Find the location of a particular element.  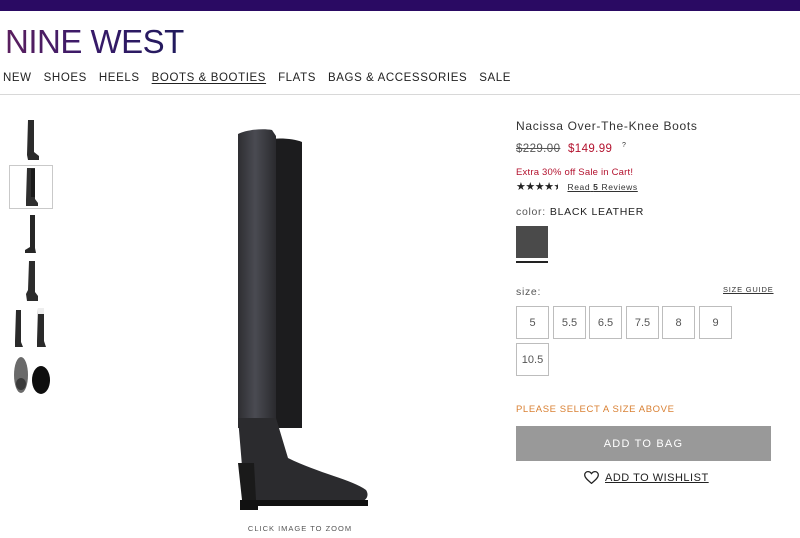

top-brand-bar is located at coordinates (400, 5).